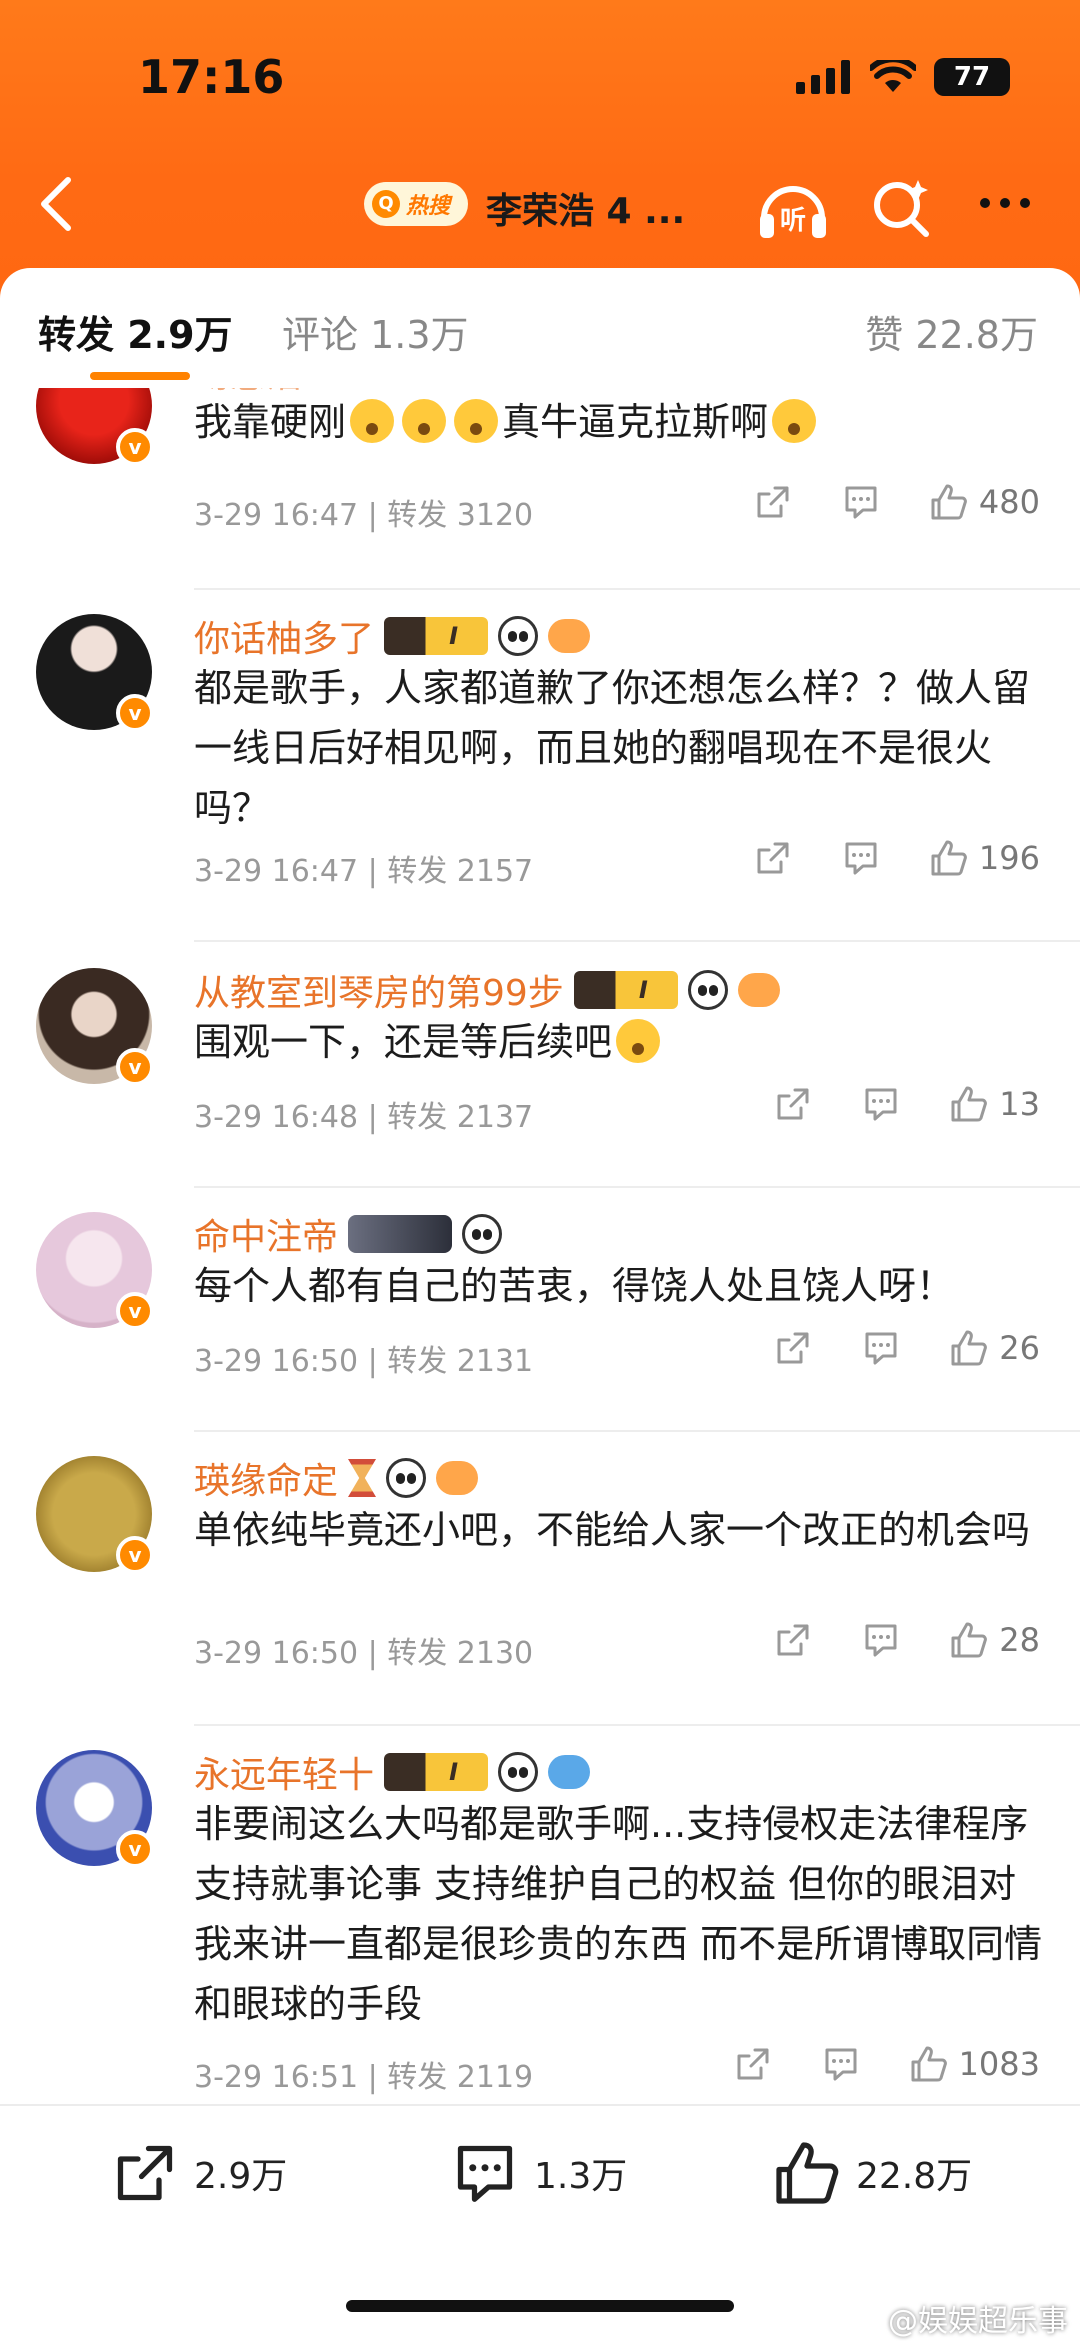 This screenshot has height=2341, width=1080. I want to click on like-button: 26, so click(994, 1348).